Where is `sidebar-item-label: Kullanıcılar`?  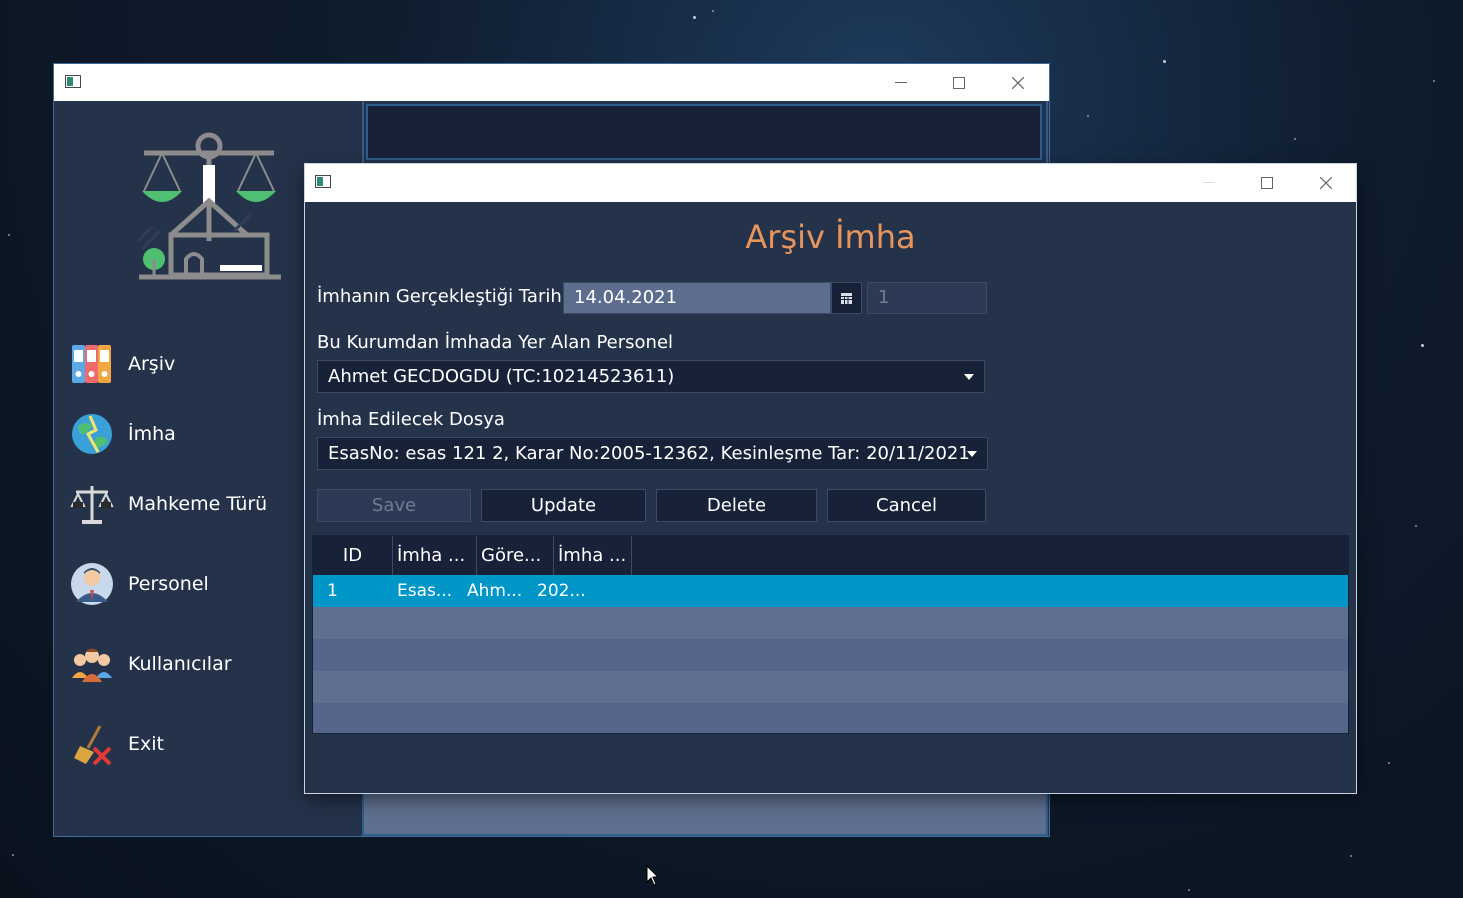
sidebar-item-label: Kullanıcılar is located at coordinates (180, 664).